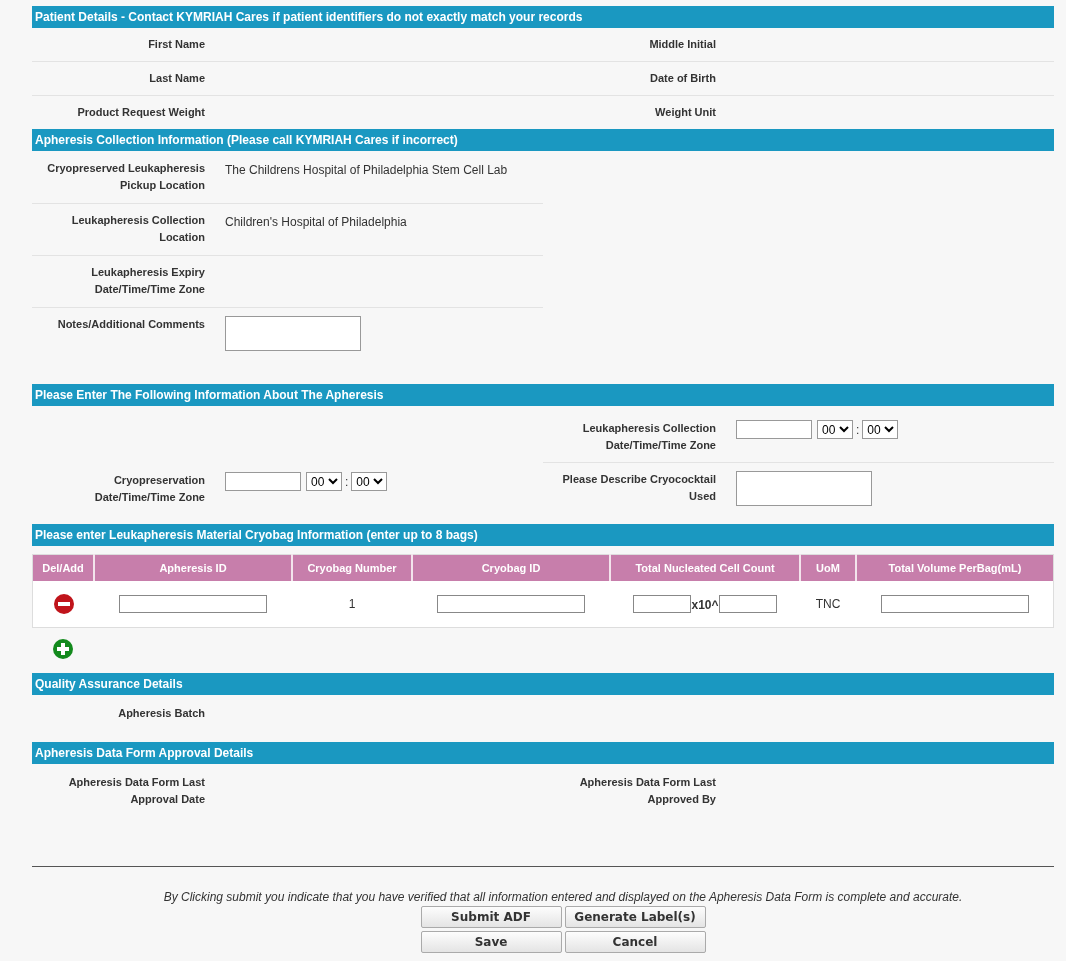  I want to click on section-header: Patient Details - Contact KYMRIAH Cares if patient identifiers do not exactly match your records, so click(543, 17).